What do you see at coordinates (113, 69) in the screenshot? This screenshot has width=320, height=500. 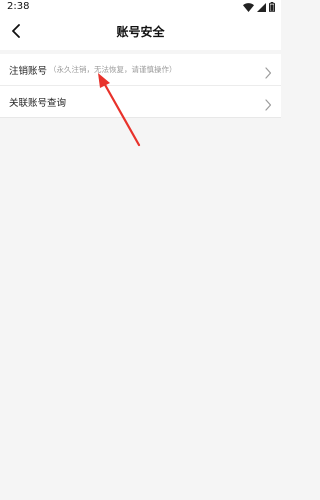 I see `deactivate-account-hint: （永久注销，无法恢复，请谨慎操作）` at bounding box center [113, 69].